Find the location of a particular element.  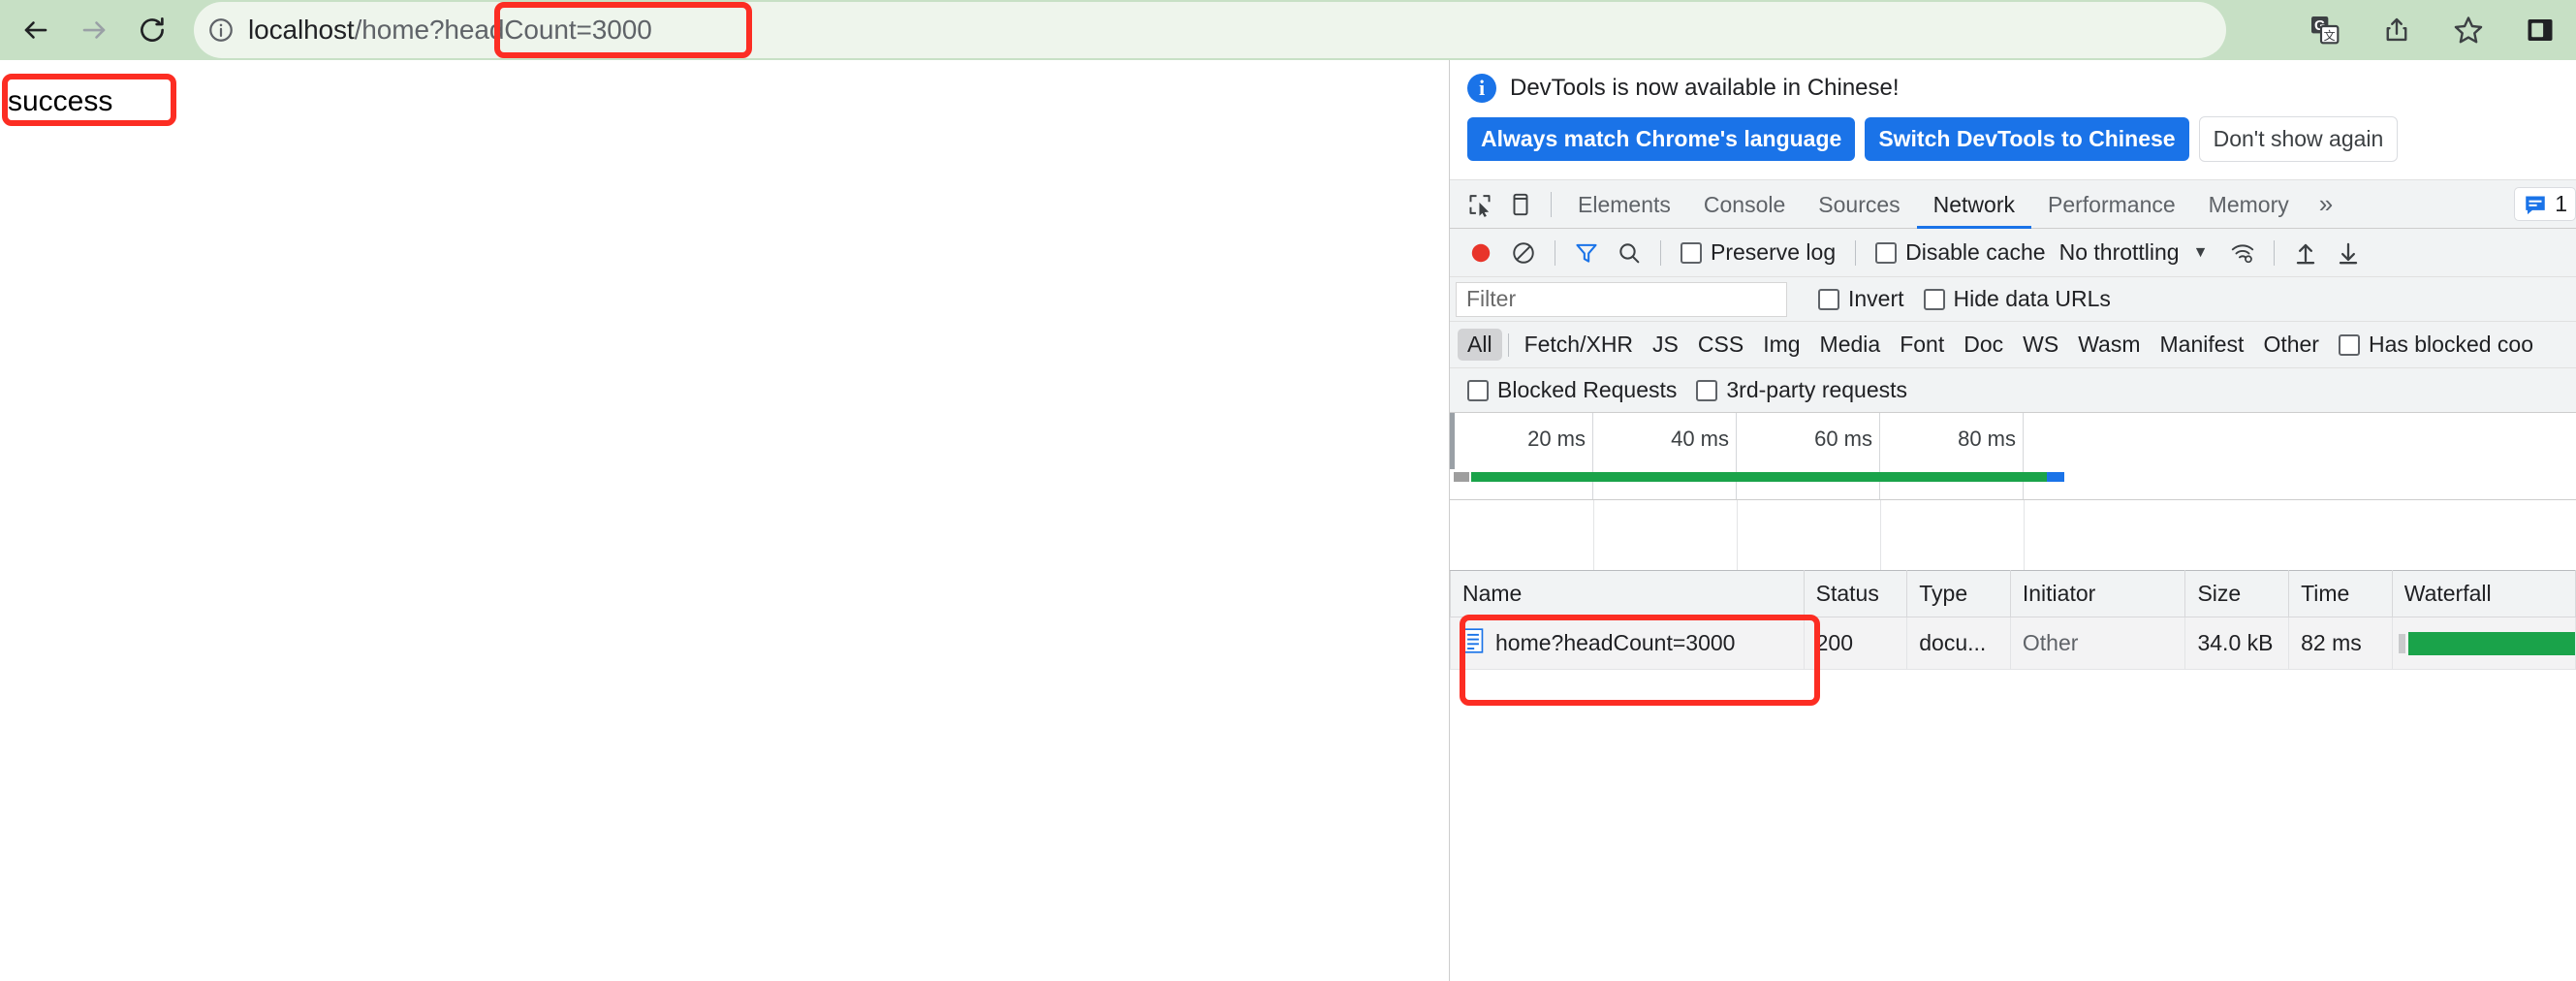

type-chip-doc: Doc is located at coordinates (1983, 345).